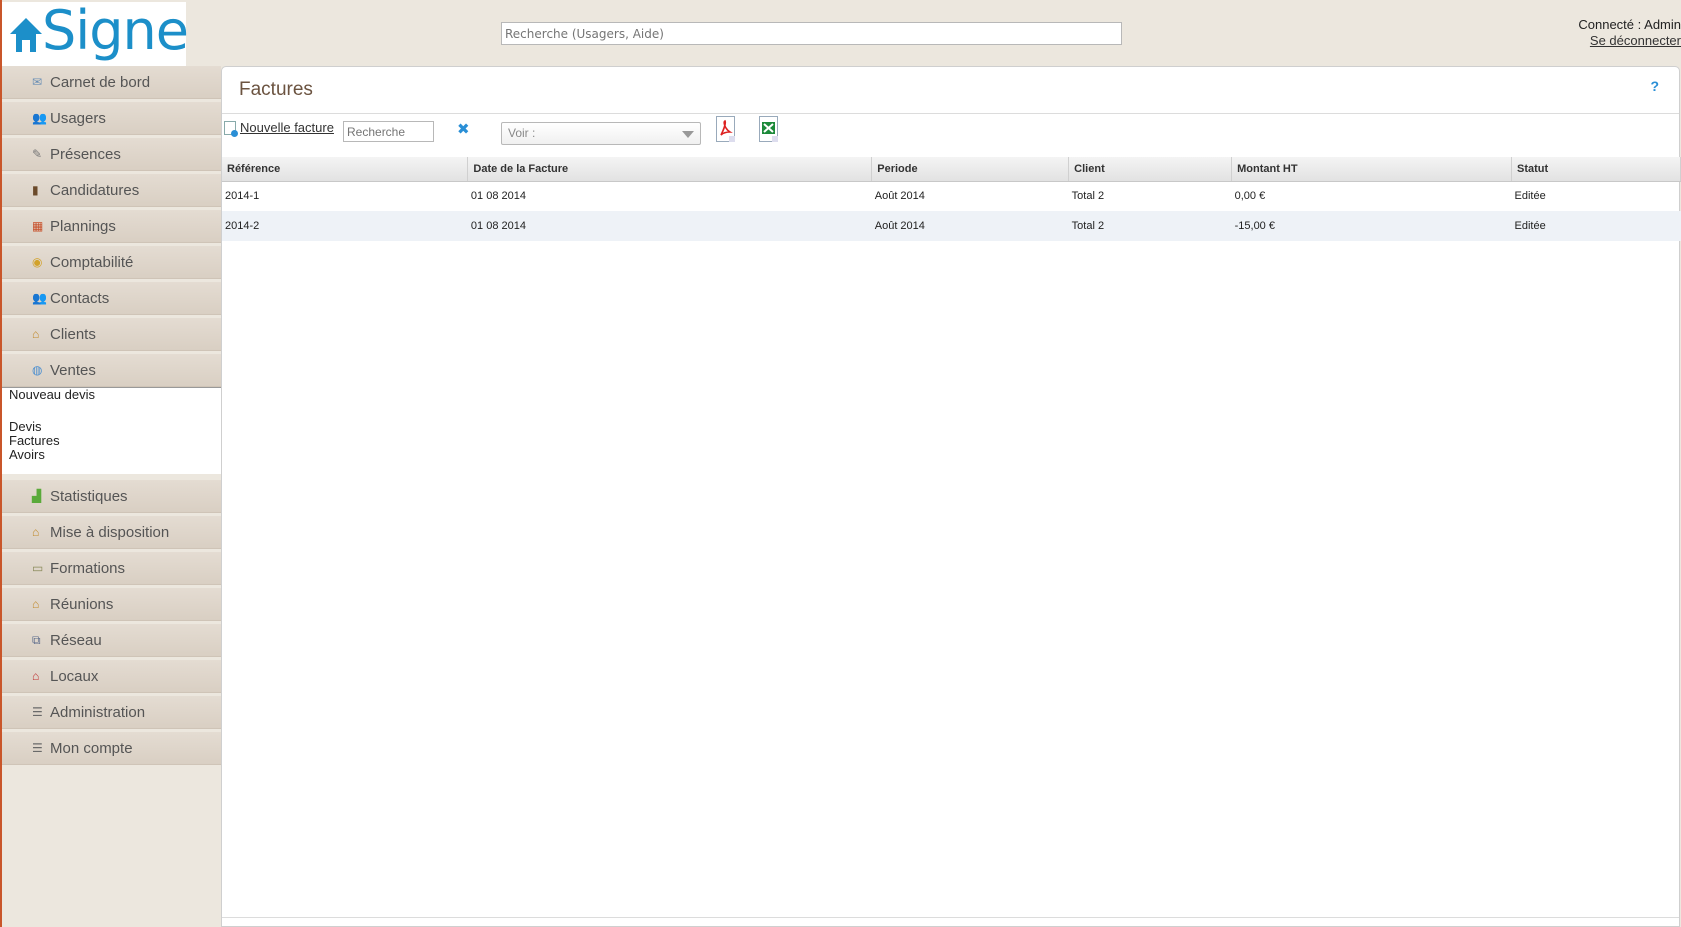  Describe the element at coordinates (601, 133) in the screenshot. I see `voir-select: Voir :` at that location.